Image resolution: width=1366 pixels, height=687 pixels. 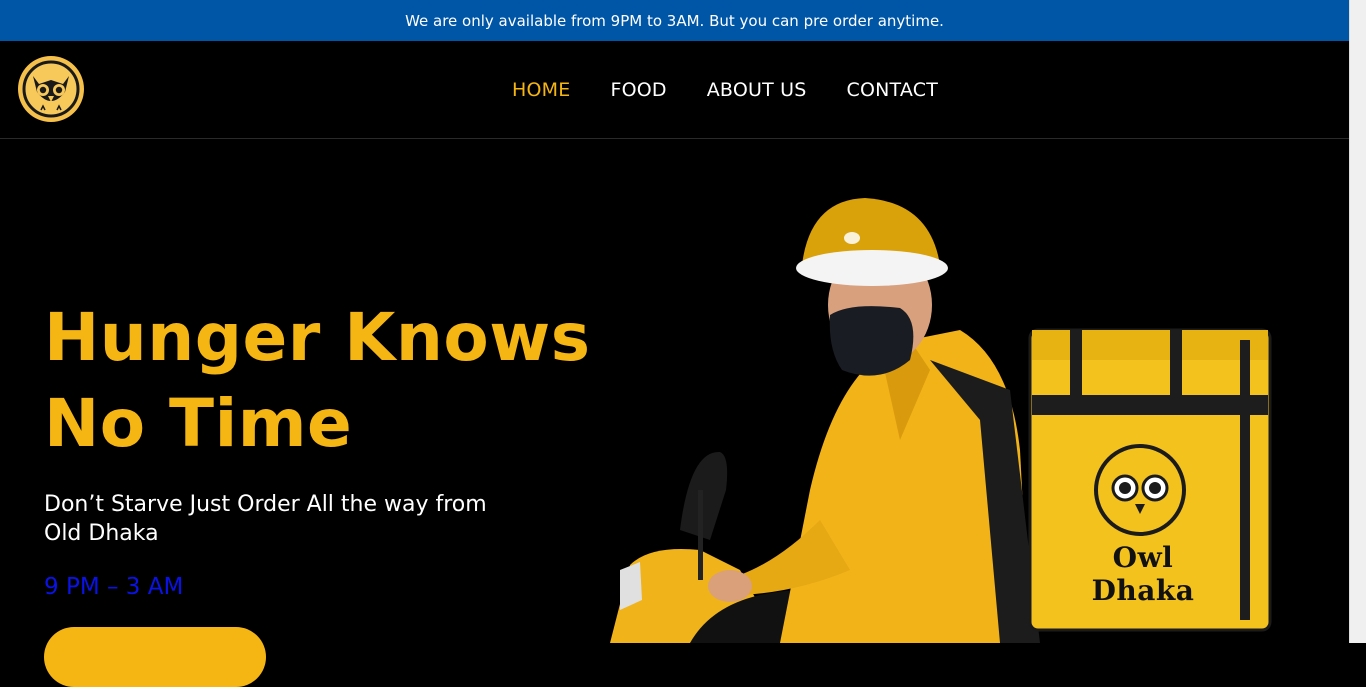 I want to click on hero-hours: 9 PM – 3 AM, so click(x=114, y=587).